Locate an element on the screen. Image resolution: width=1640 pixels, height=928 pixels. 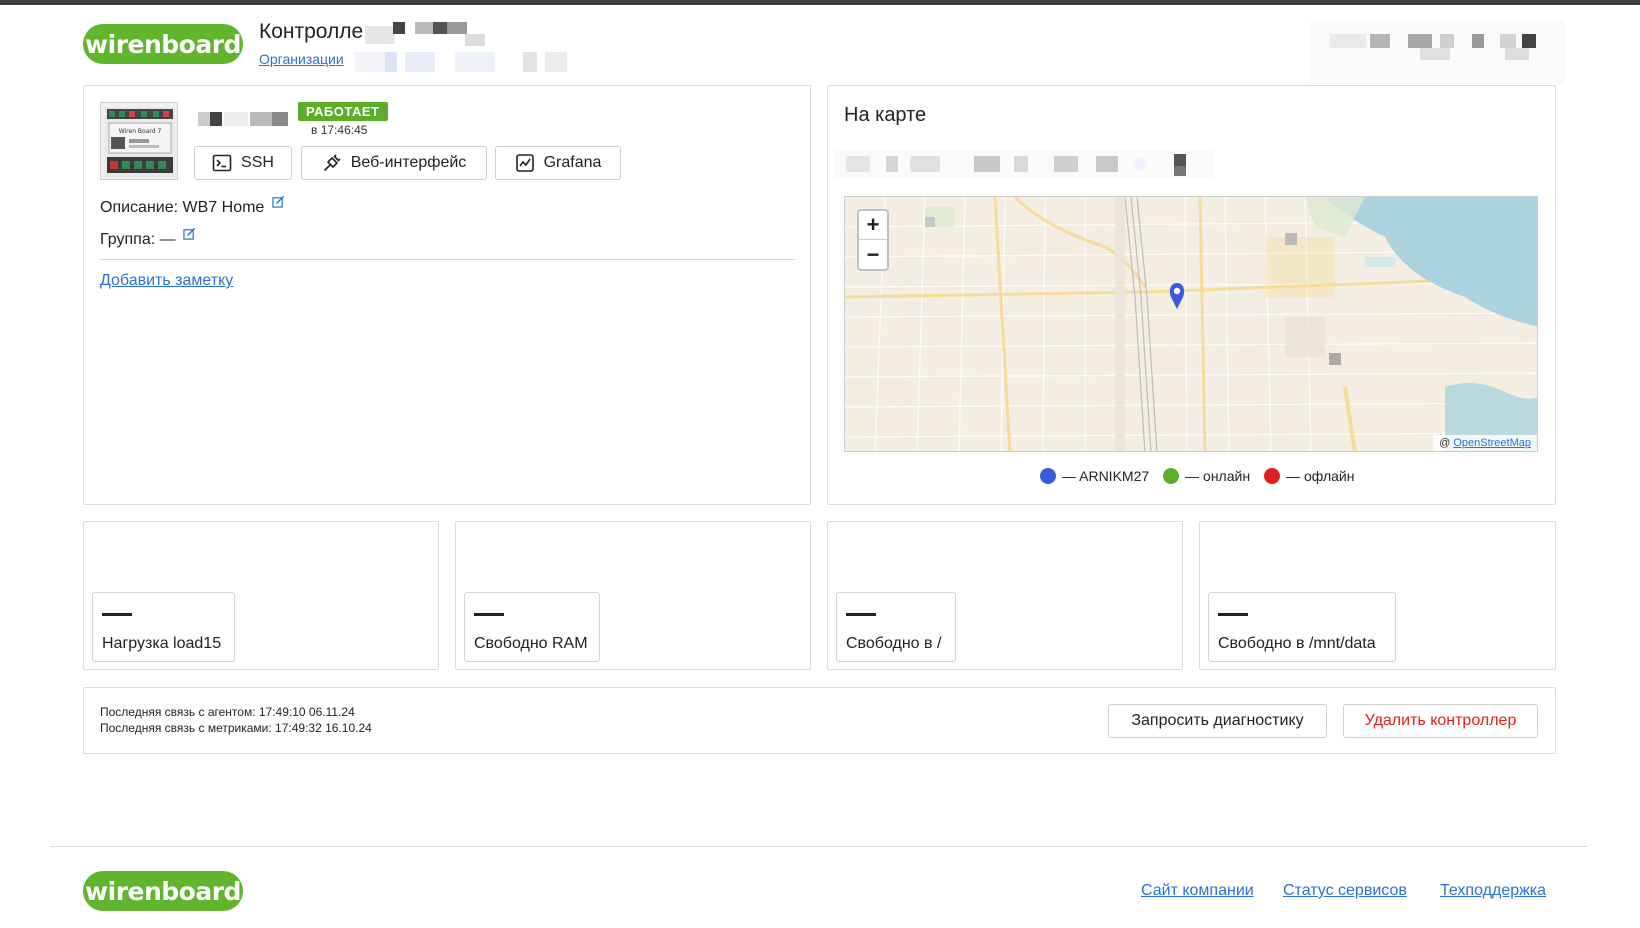
metric-root-label: Свободно в / is located at coordinates (894, 643).